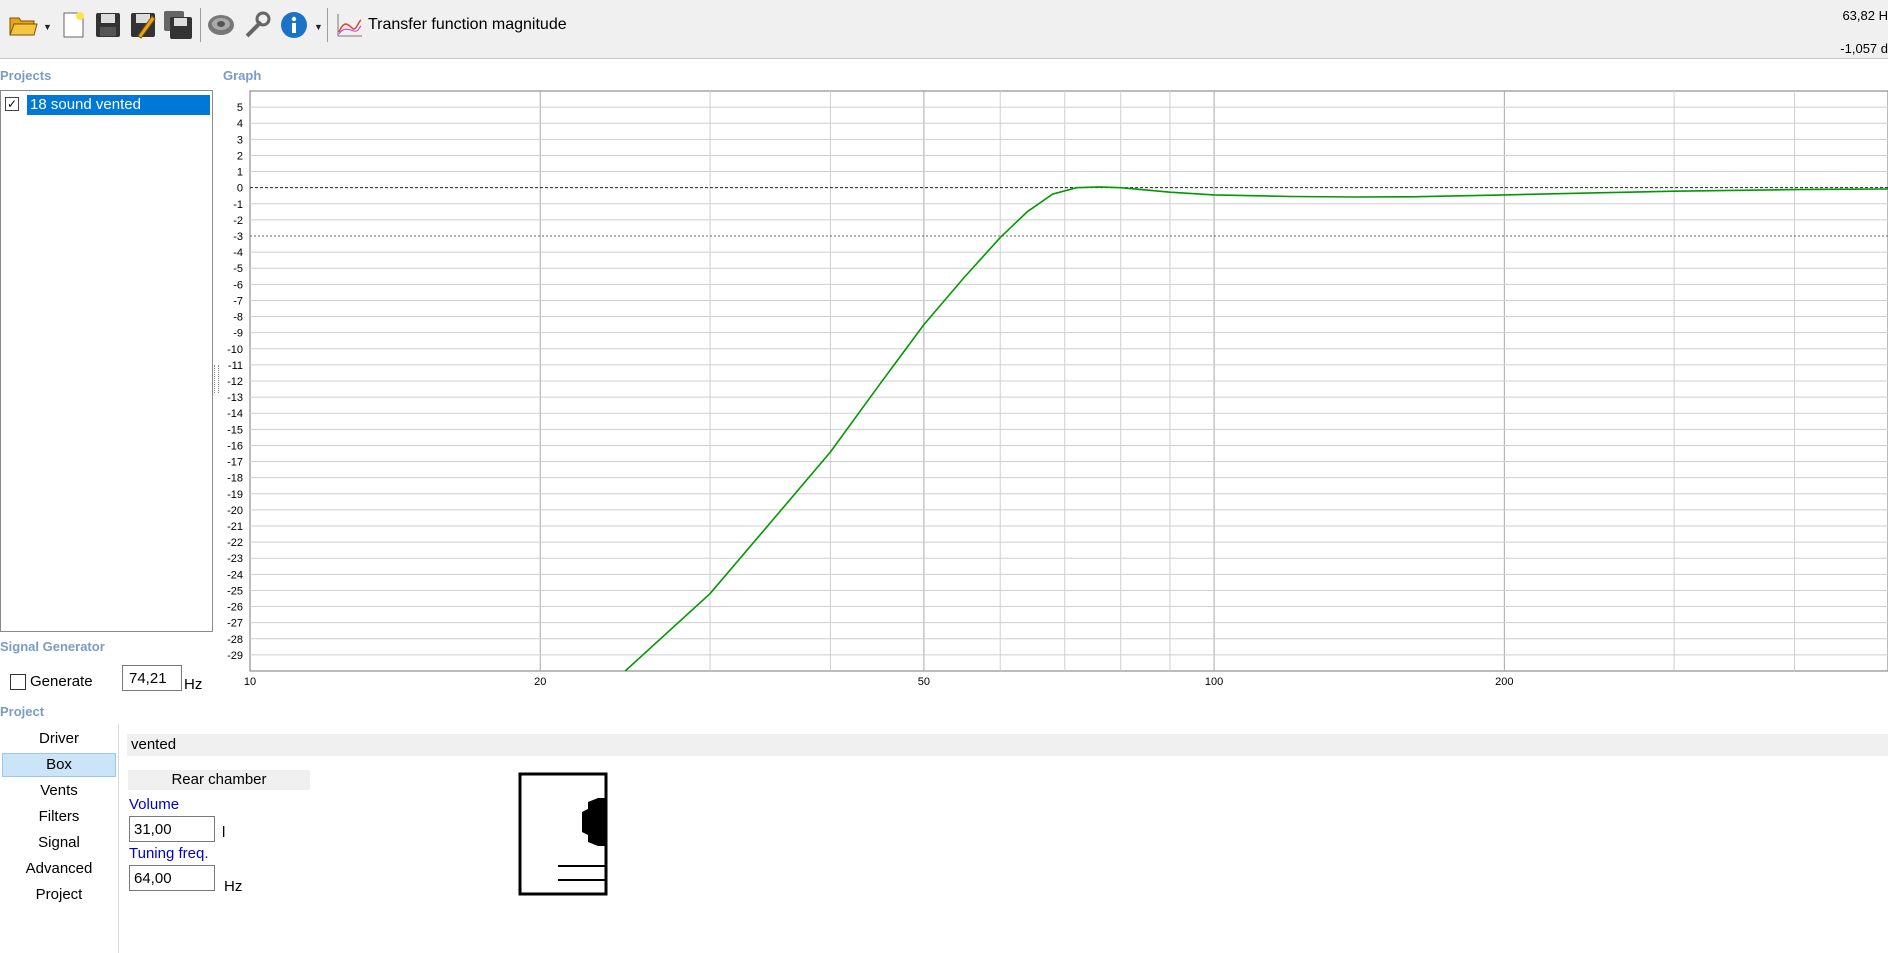 The height and width of the screenshot is (953, 1888). Describe the element at coordinates (61, 681) in the screenshot. I see `generate-label: Generate` at that location.